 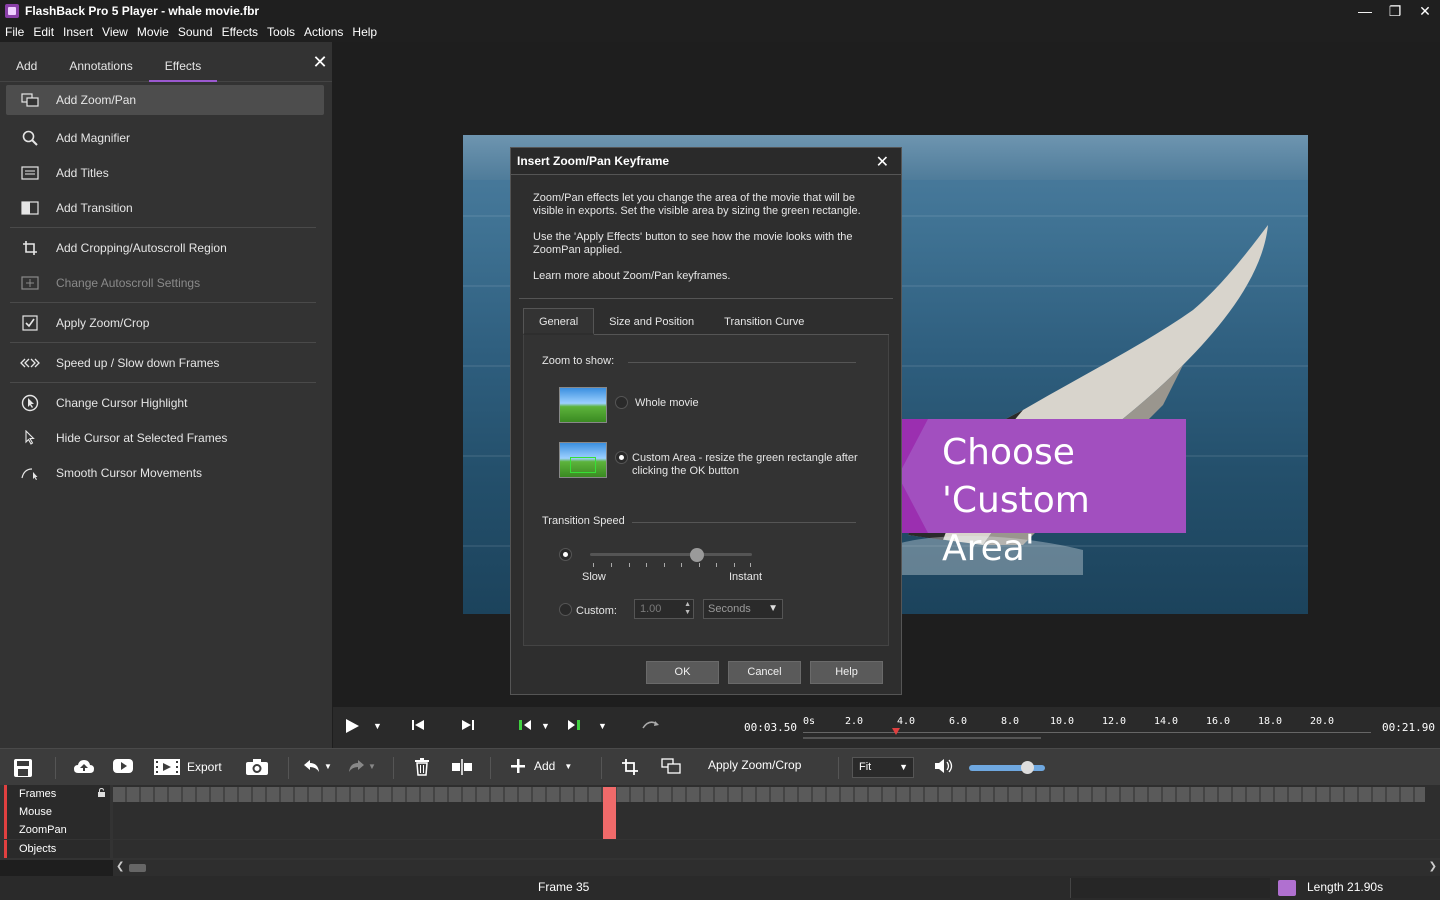 What do you see at coordinates (77, 32) in the screenshot?
I see `menu-insert: Insert` at bounding box center [77, 32].